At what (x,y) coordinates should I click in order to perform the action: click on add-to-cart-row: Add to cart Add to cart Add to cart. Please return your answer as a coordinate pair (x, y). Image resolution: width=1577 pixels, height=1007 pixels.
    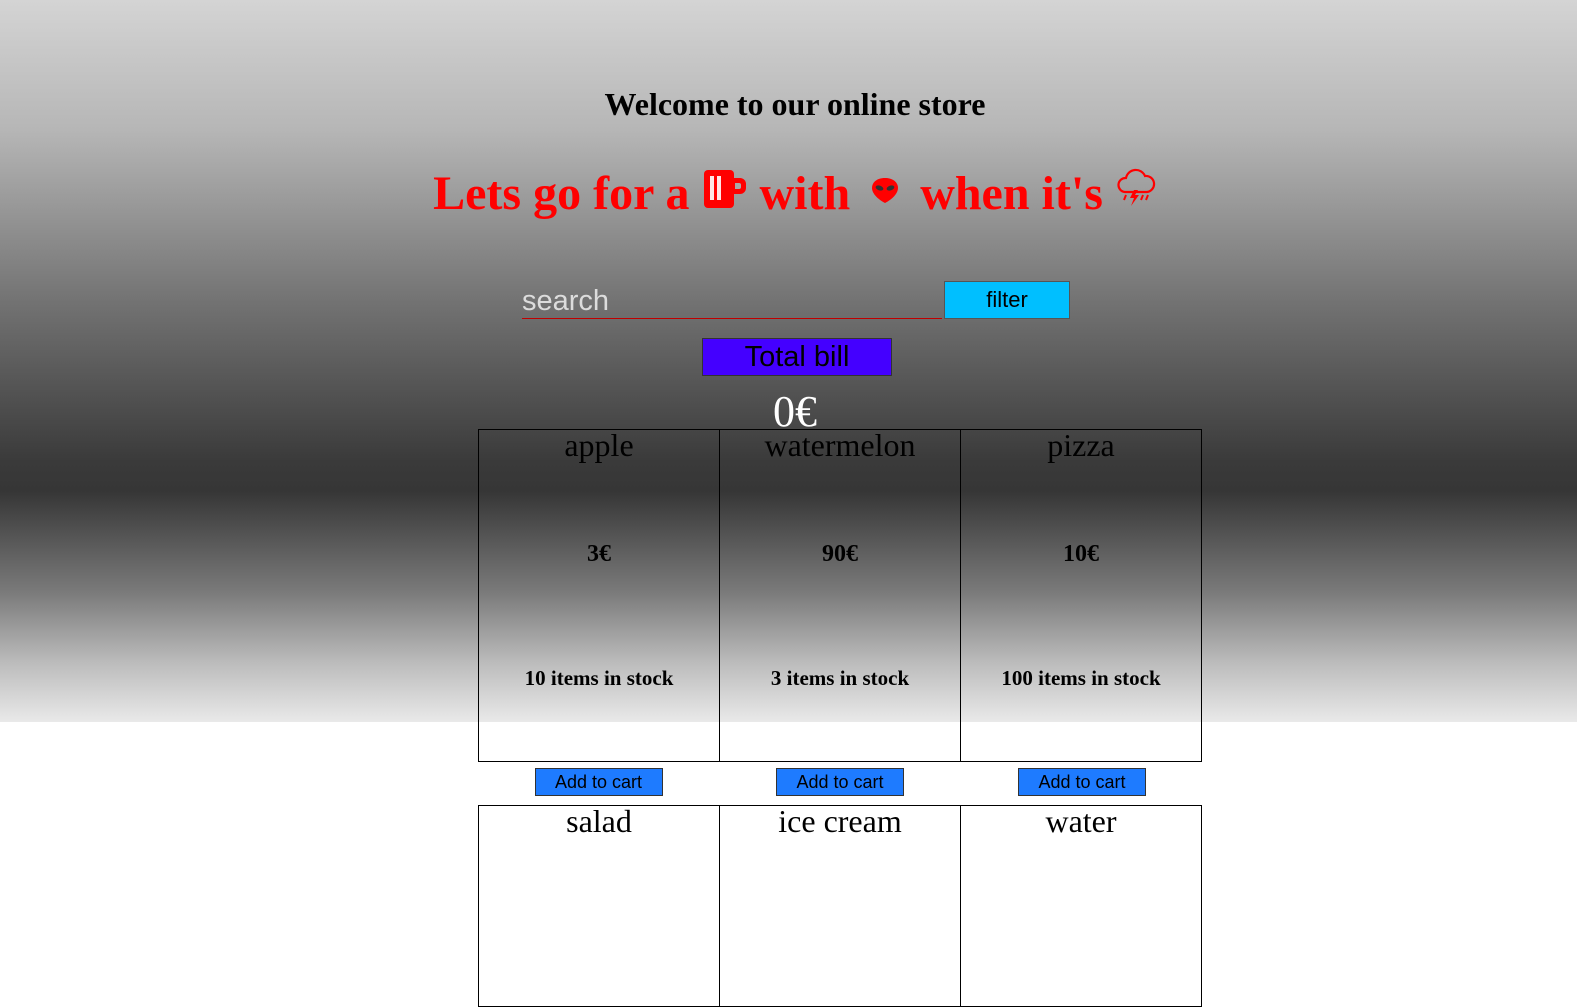
    Looking at the image, I should click on (841, 783).